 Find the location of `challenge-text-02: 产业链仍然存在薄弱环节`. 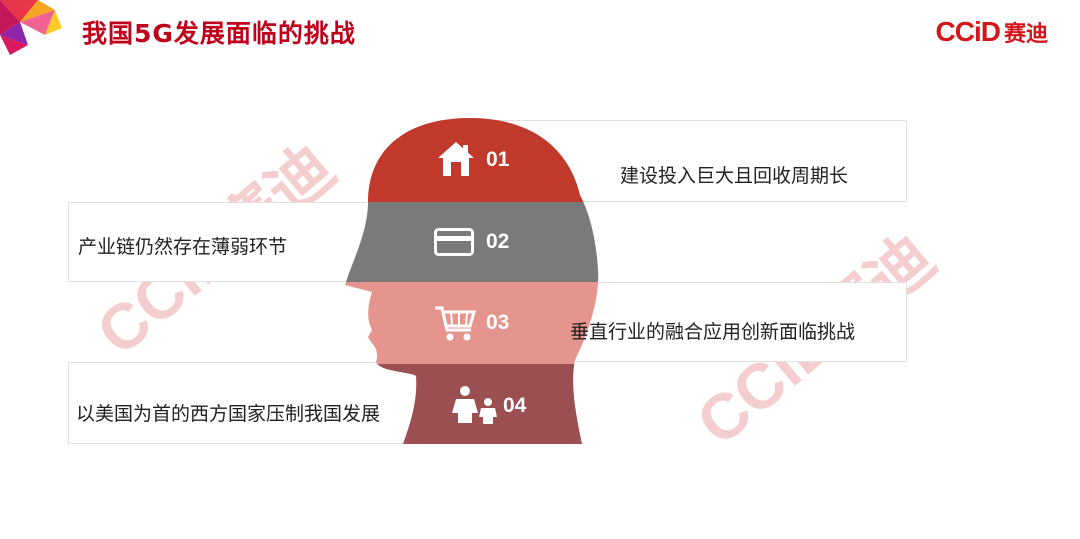

challenge-text-02: 产业链仍然存在薄弱环节 is located at coordinates (183, 247).